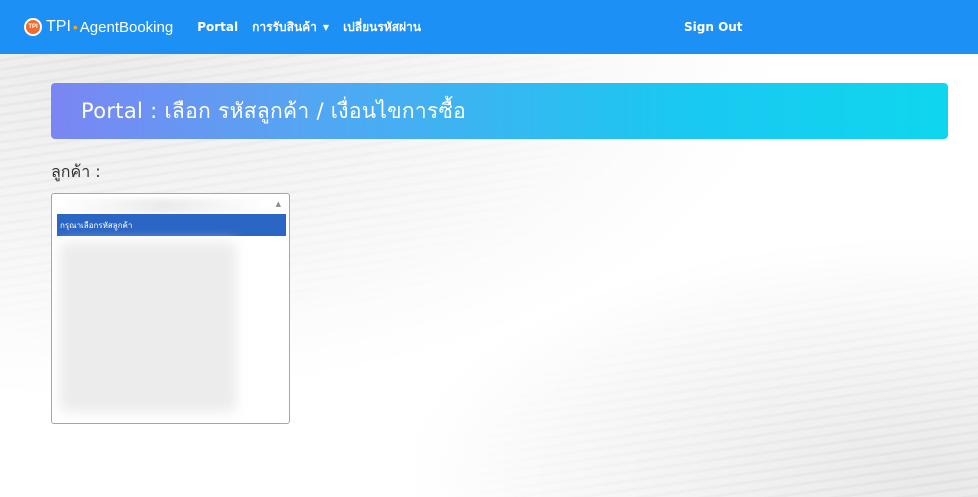  I want to click on tpi-logo-icon: TPI, so click(33, 27).